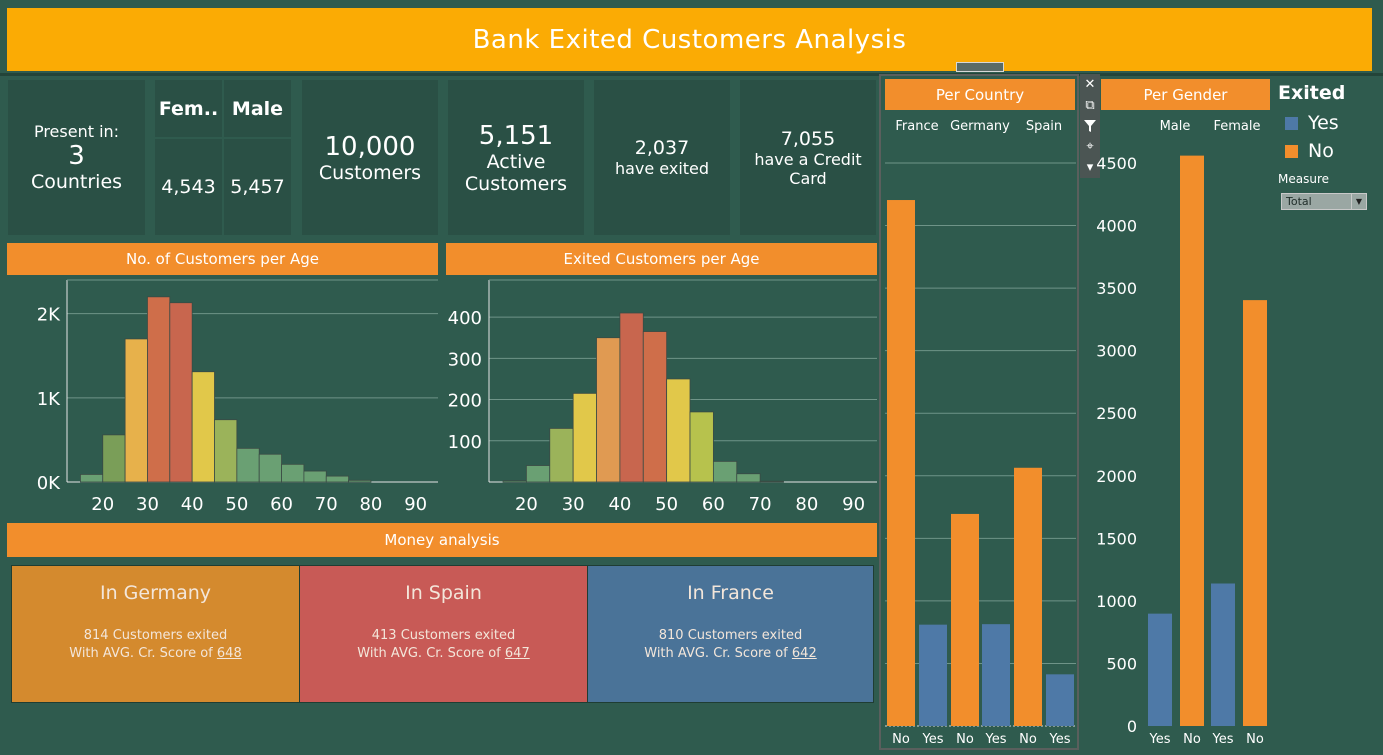  Describe the element at coordinates (980, 67) in the screenshot. I see `drag-handle` at that location.